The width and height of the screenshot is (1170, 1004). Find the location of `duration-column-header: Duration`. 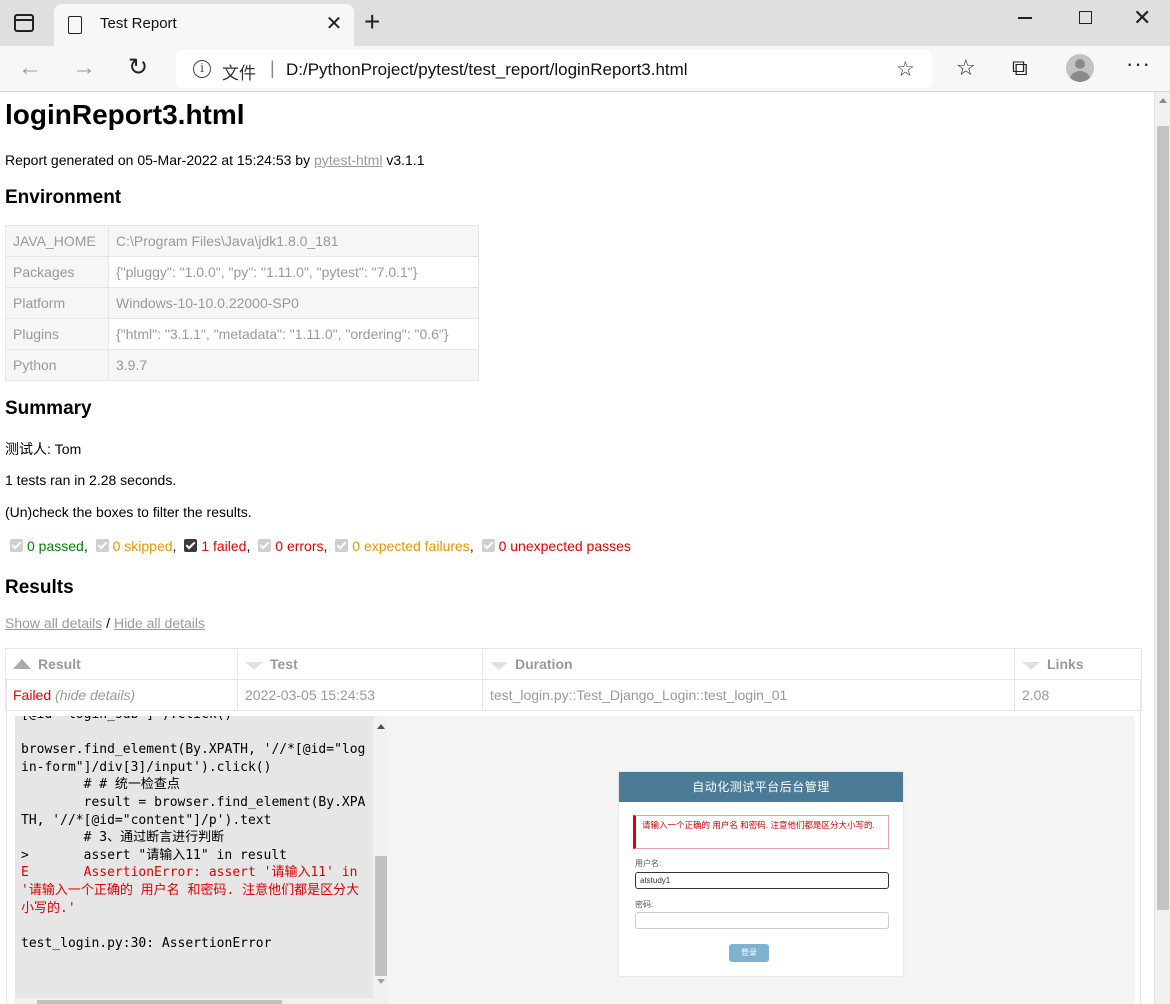

duration-column-header: Duration is located at coordinates (748, 664).